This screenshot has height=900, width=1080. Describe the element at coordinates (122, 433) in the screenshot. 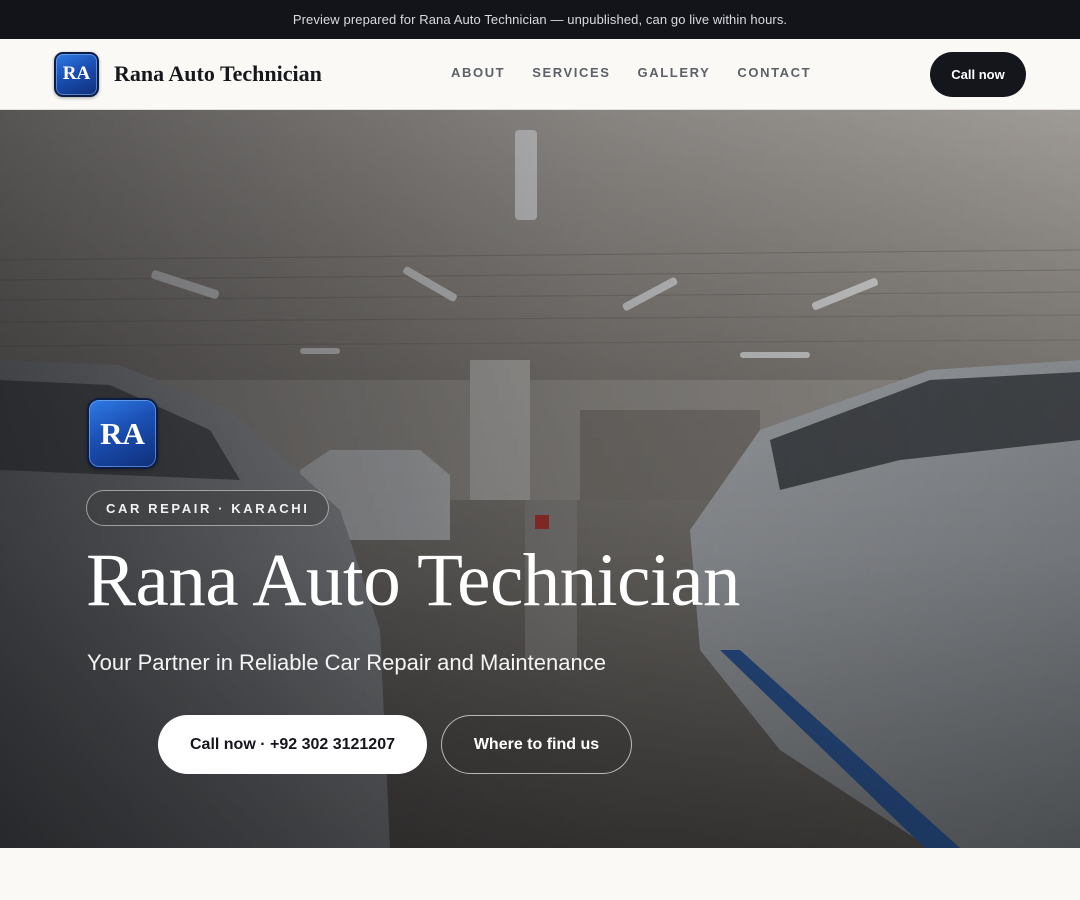

I see `hero-logo-icon: RA` at that location.